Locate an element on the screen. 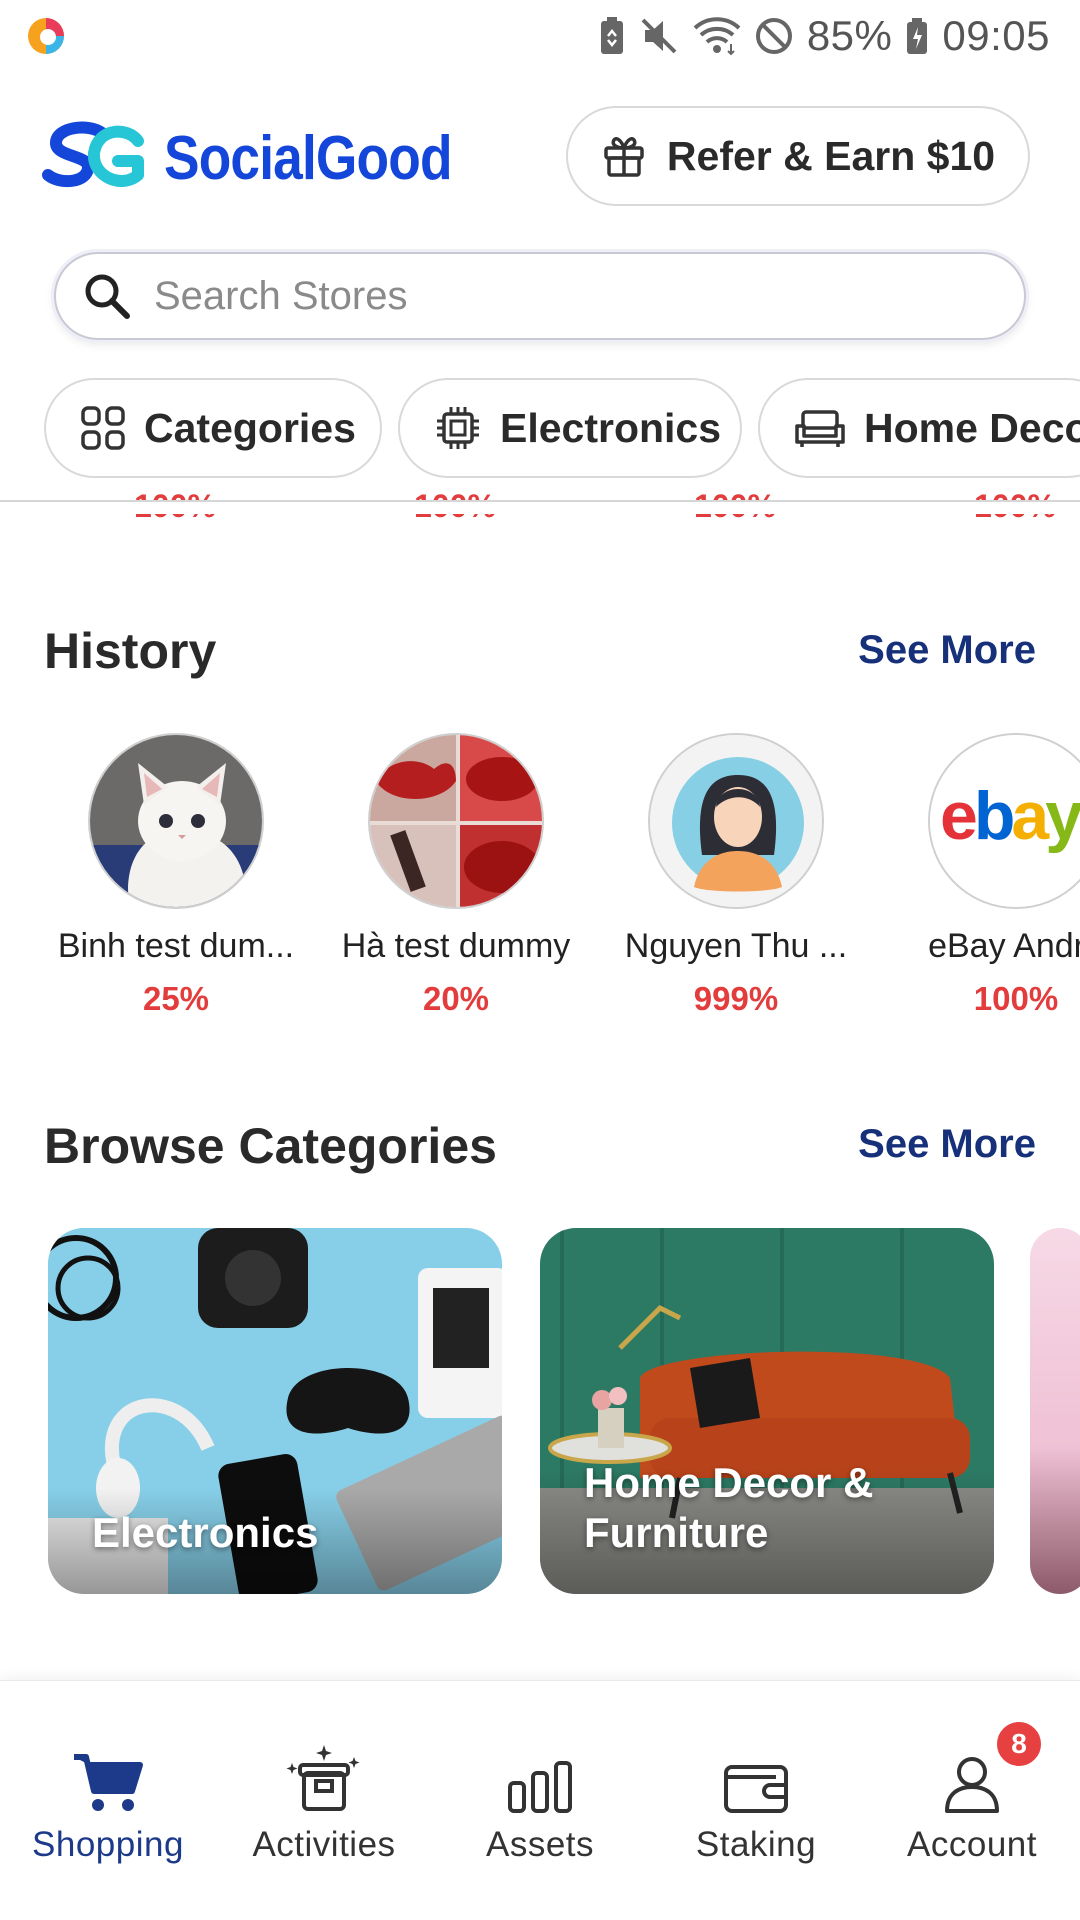 Image resolution: width=1080 pixels, height=1920 pixels. red-lips-collage-photo is located at coordinates (456, 821).